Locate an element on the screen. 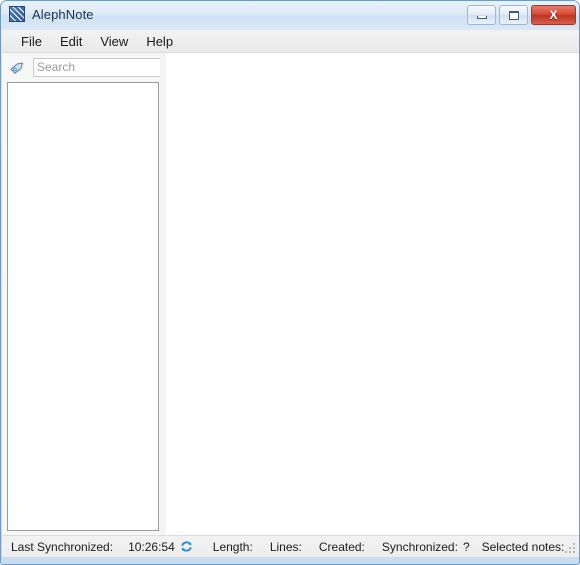 This screenshot has height=565, width=580. close-button: X is located at coordinates (553, 15).